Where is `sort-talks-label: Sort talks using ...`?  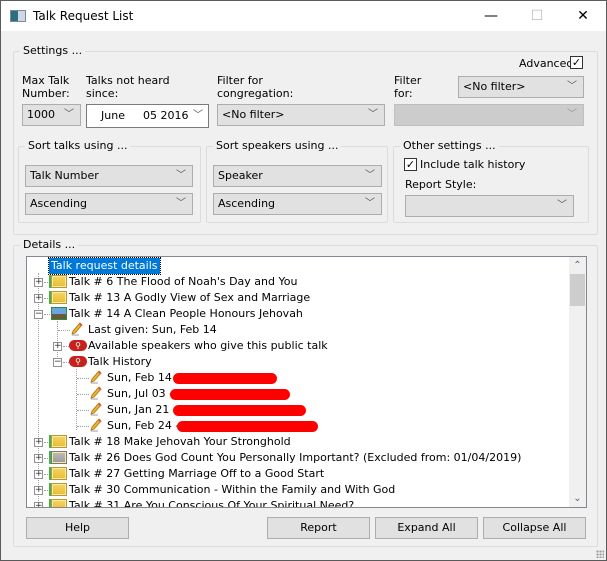
sort-talks-label: Sort talks using ... is located at coordinates (78, 145).